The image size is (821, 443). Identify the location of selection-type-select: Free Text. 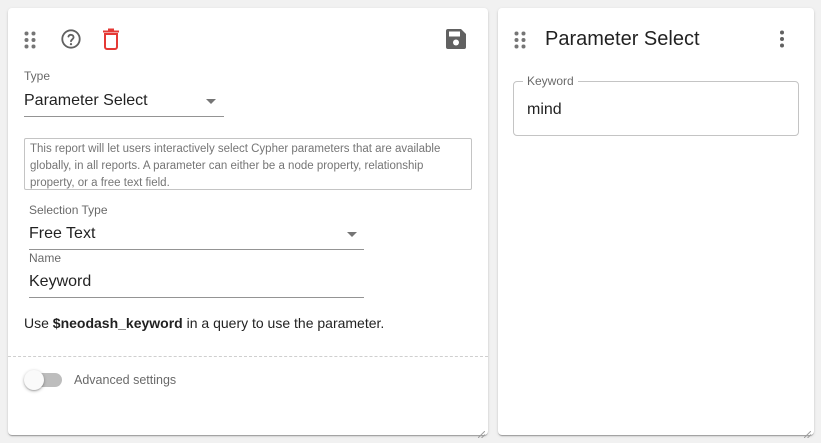
(196, 236).